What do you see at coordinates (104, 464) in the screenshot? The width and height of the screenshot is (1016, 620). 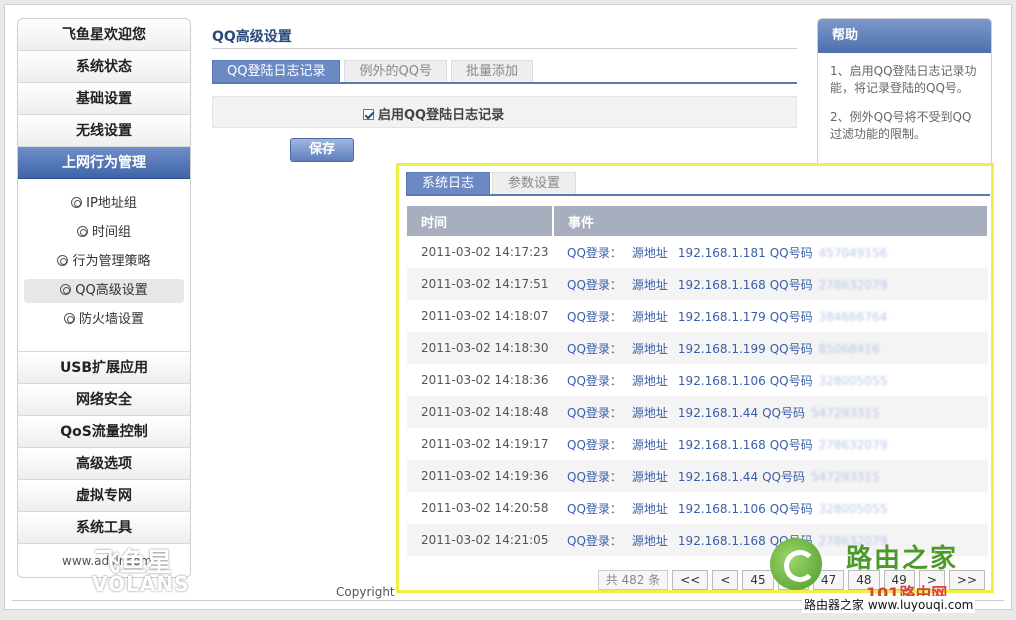 I see `sidebar-item-advanced: 高级选项` at bounding box center [104, 464].